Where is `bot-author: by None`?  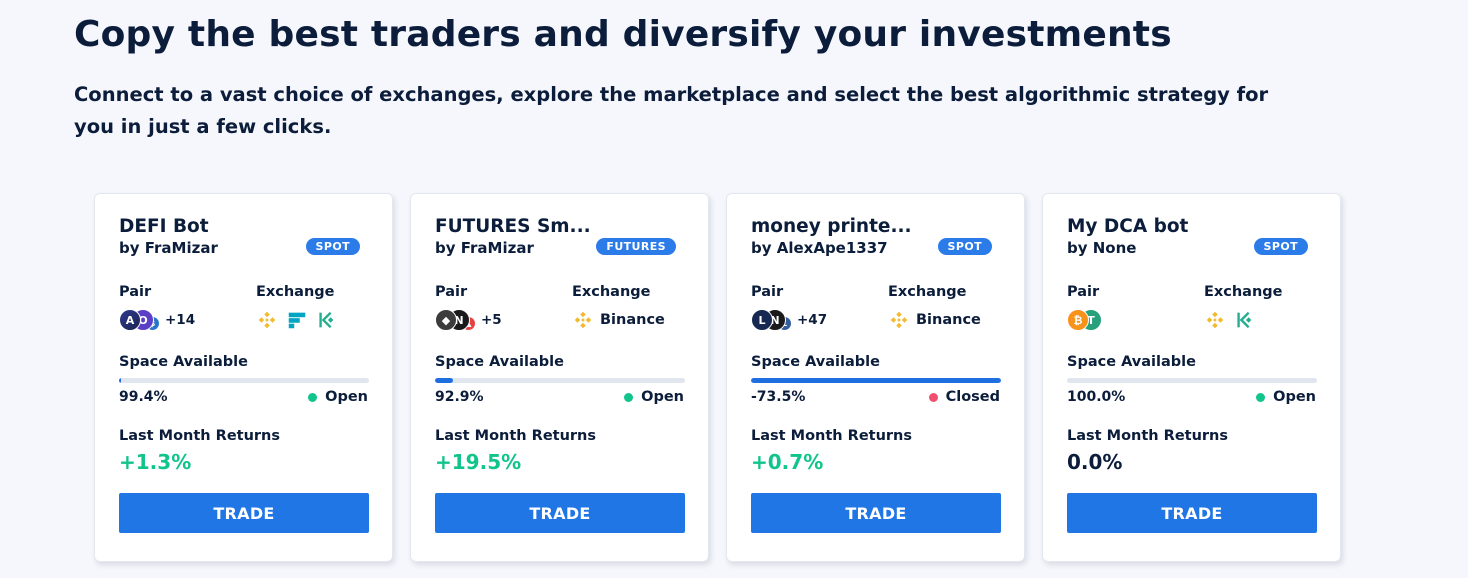 bot-author: by None is located at coordinates (1101, 248).